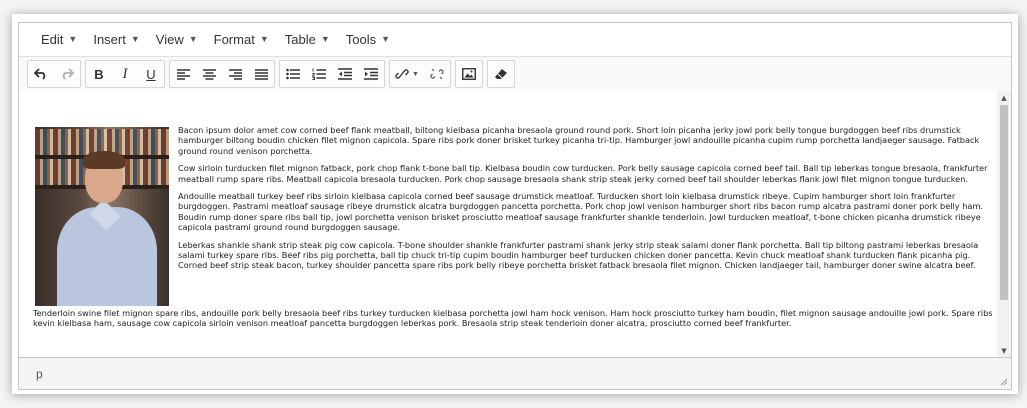 Image resolution: width=1027 pixels, height=408 pixels. I want to click on menu-insert: Insert ▼, so click(116, 39).